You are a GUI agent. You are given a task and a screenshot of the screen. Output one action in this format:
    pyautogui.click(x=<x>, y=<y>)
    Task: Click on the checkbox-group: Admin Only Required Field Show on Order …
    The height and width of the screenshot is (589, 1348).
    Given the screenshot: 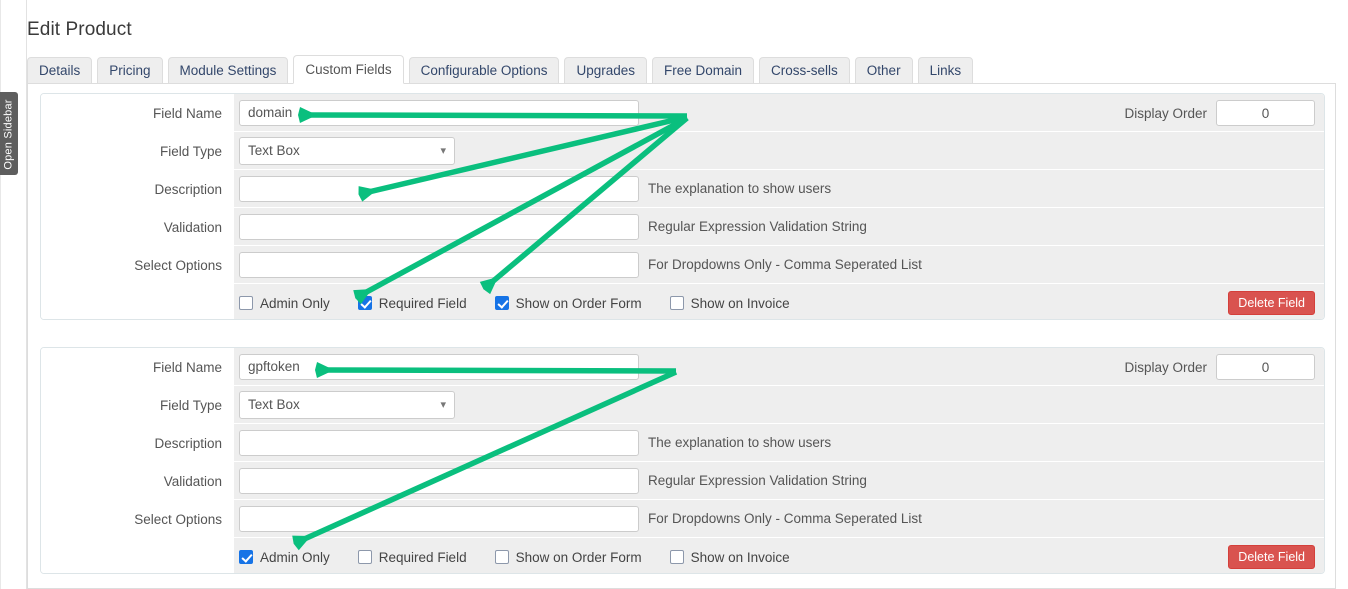 What is the action you would take?
    pyautogui.click(x=528, y=303)
    